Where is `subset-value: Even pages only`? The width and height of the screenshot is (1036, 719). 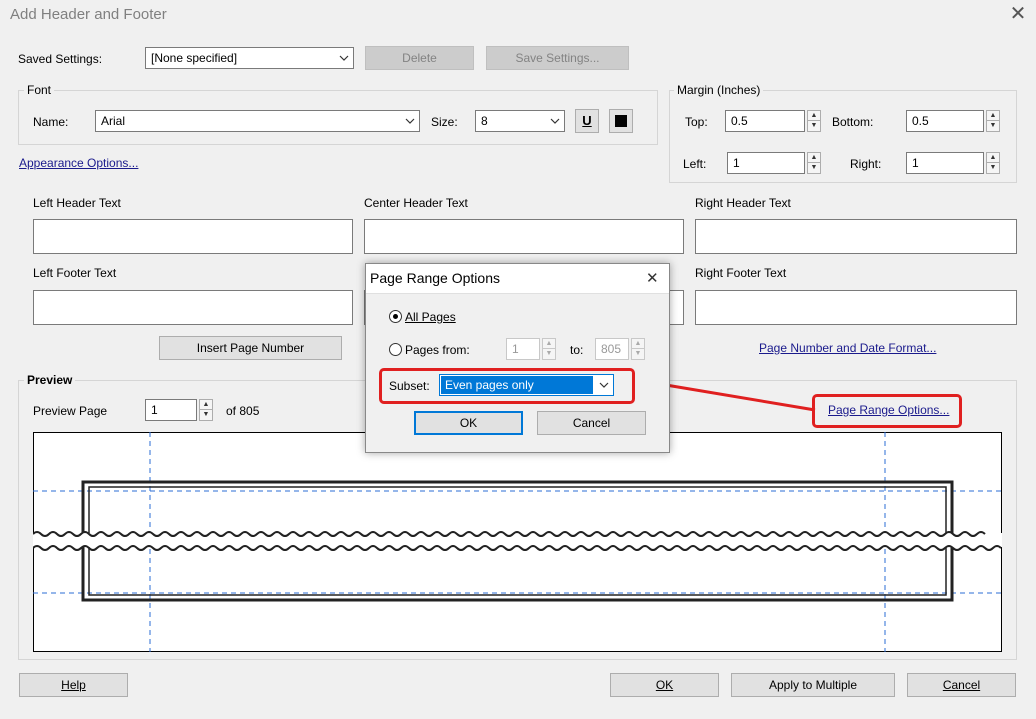 subset-value: Even pages only is located at coordinates (489, 385).